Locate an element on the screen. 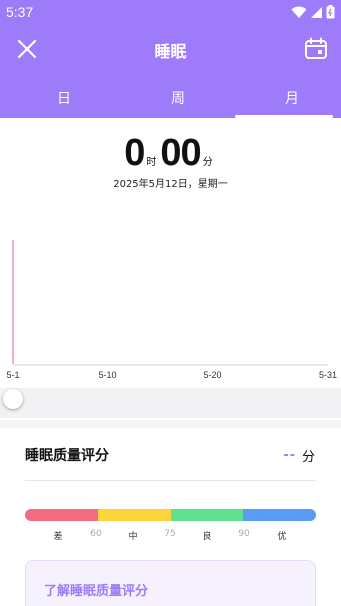 The height and width of the screenshot is (606, 341). scale-segment-fair is located at coordinates (134, 515).